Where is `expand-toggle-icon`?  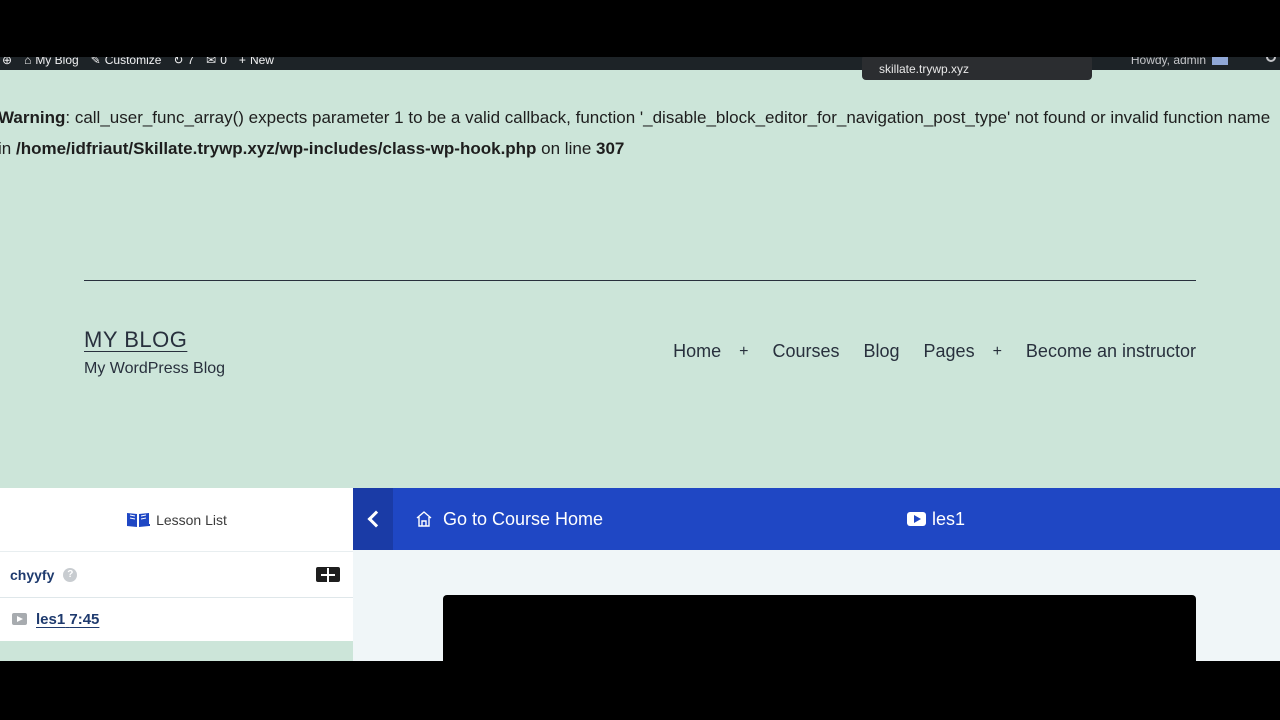
expand-toggle-icon is located at coordinates (328, 574).